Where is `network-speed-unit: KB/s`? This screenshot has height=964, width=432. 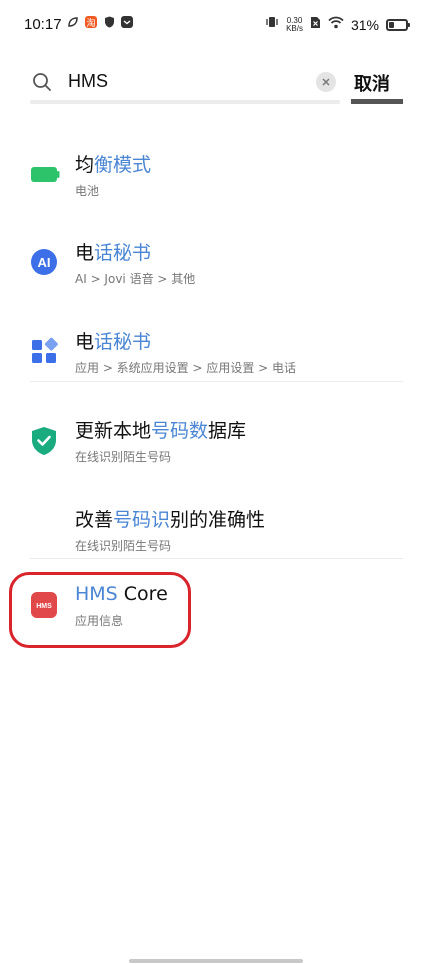
network-speed-unit: KB/s is located at coordinates (294, 28).